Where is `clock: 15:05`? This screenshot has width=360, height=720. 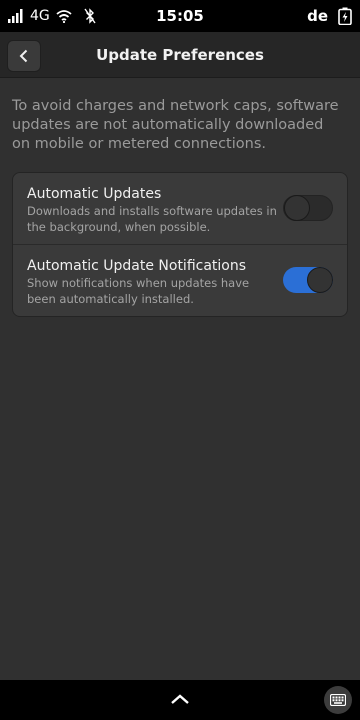
clock: 15:05 is located at coordinates (180, 16).